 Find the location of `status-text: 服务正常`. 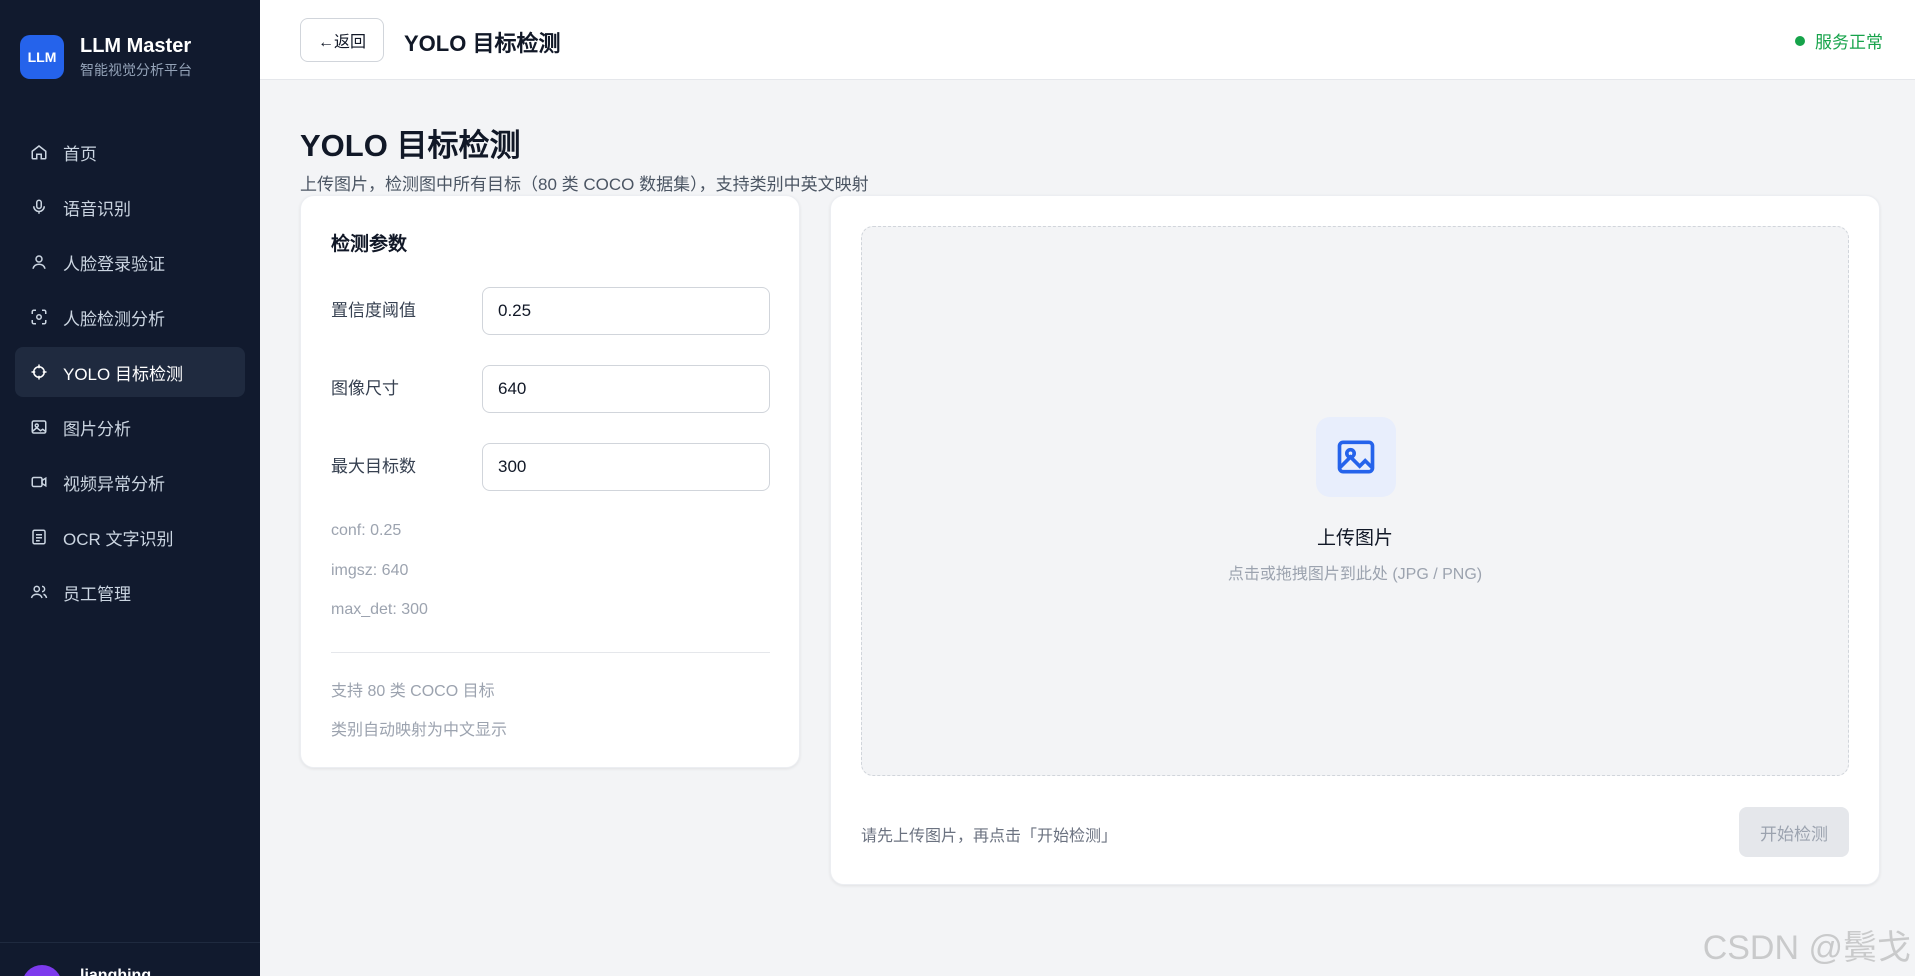

status-text: 服务正常 is located at coordinates (1849, 42).